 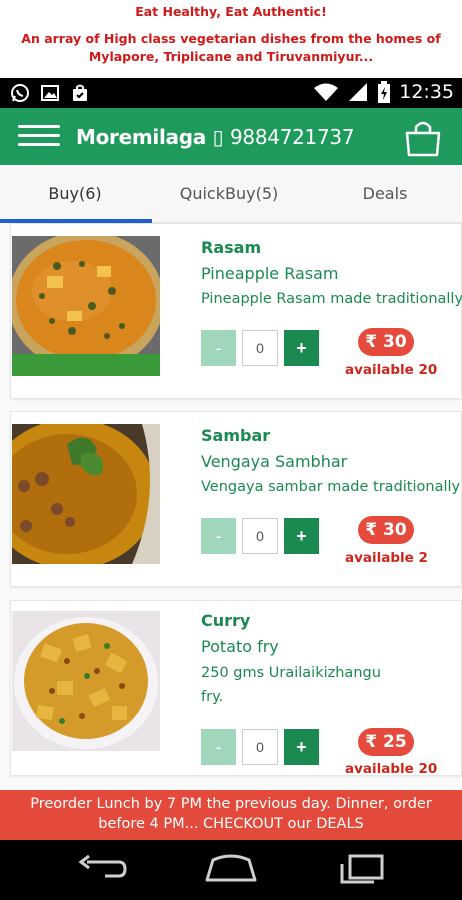 I want to click on whatsapp-icon, so click(x=20, y=93).